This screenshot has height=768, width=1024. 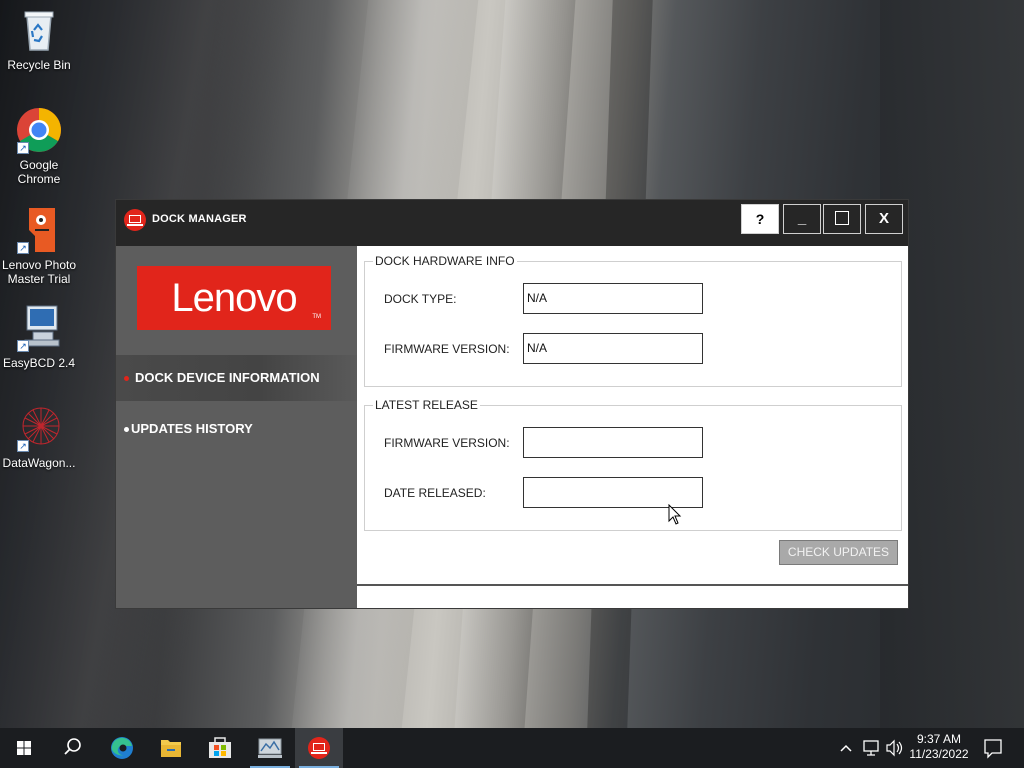 I want to click on notifications-button, so click(x=993, y=748).